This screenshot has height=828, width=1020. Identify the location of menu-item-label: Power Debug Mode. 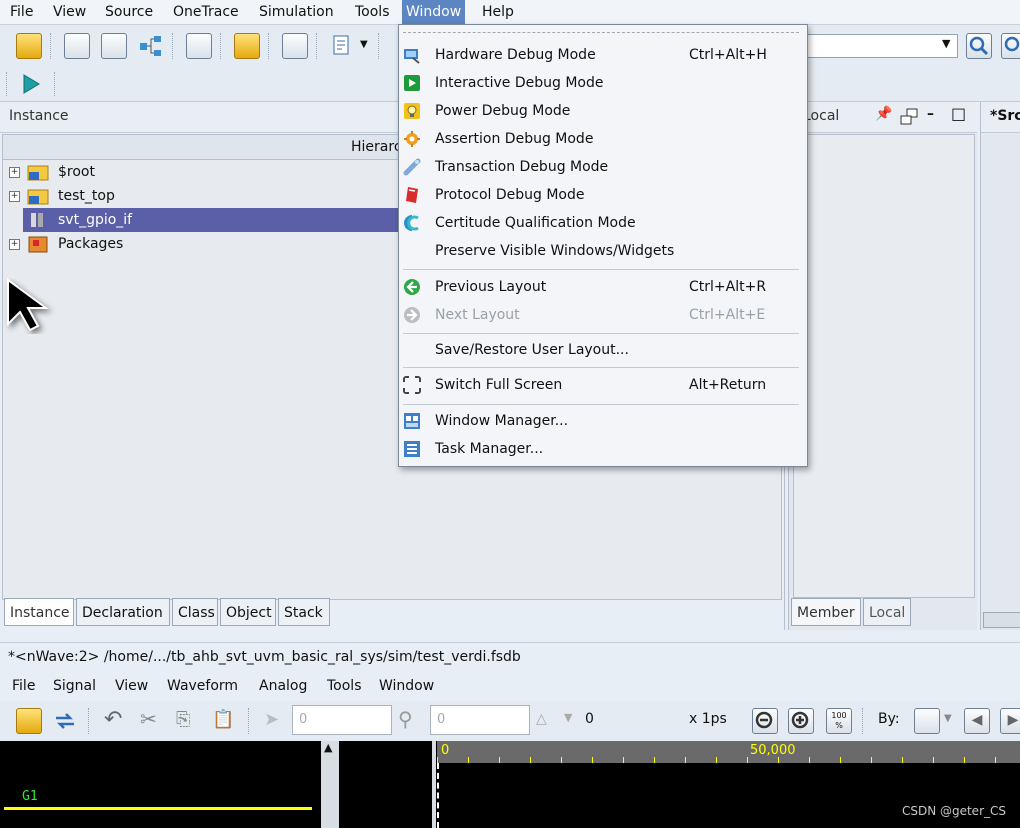
(503, 111).